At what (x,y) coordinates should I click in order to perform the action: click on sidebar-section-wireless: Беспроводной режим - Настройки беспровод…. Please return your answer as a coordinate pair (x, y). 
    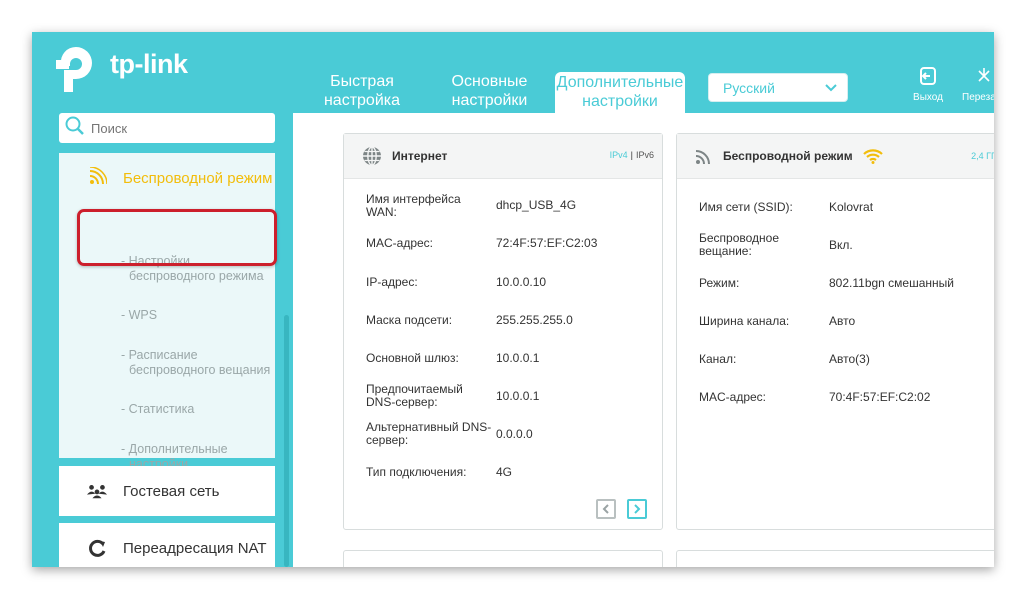
    Looking at the image, I should click on (168, 312).